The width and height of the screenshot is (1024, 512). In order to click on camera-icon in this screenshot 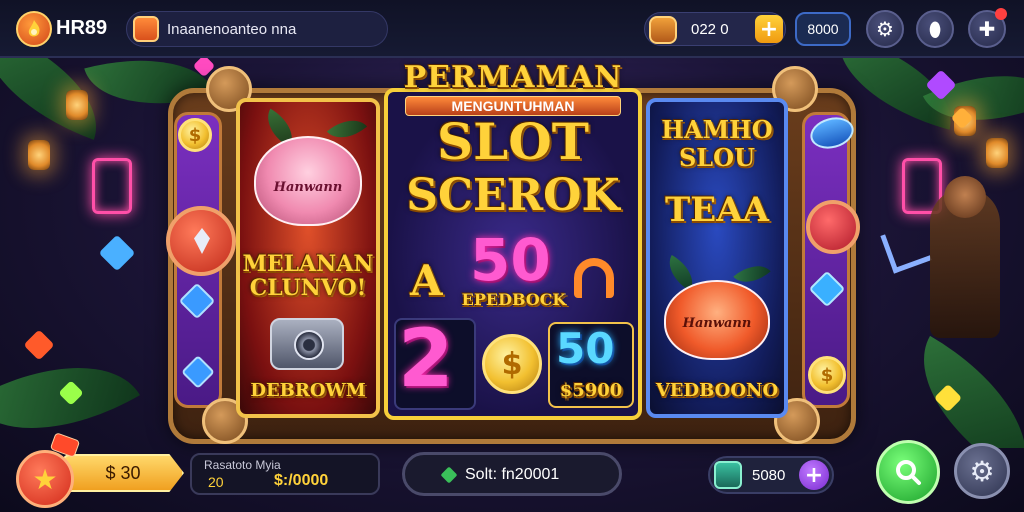, I will do `click(307, 344)`.